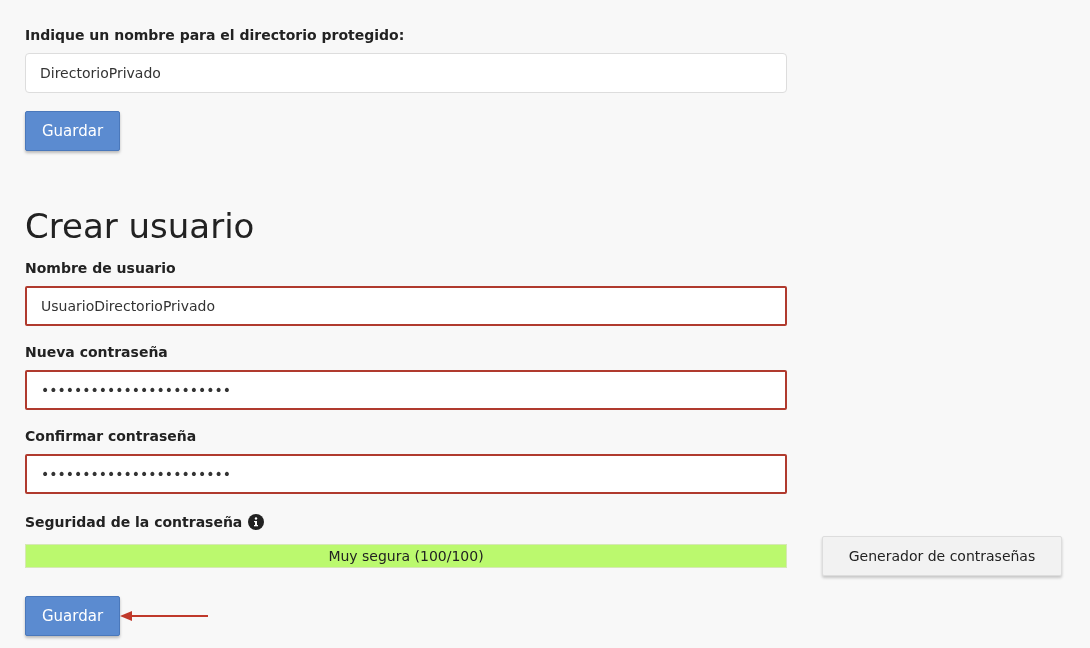  What do you see at coordinates (111, 437) in the screenshot?
I see `field-label: Confirmar contraseña` at bounding box center [111, 437].